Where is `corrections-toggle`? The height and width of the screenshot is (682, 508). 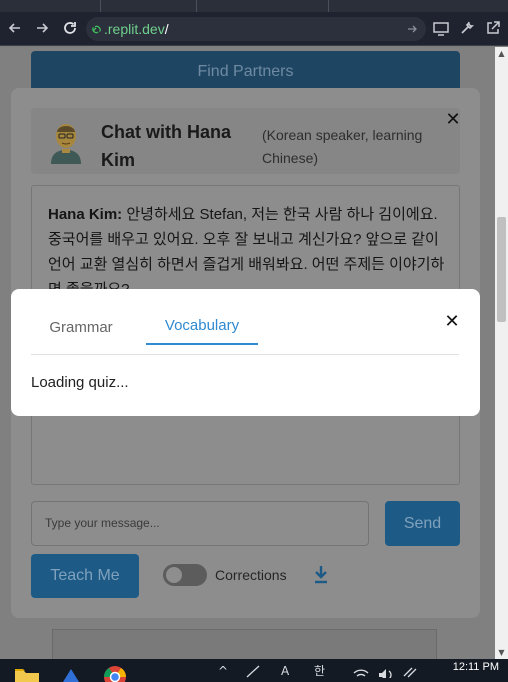
corrections-toggle is located at coordinates (185, 575).